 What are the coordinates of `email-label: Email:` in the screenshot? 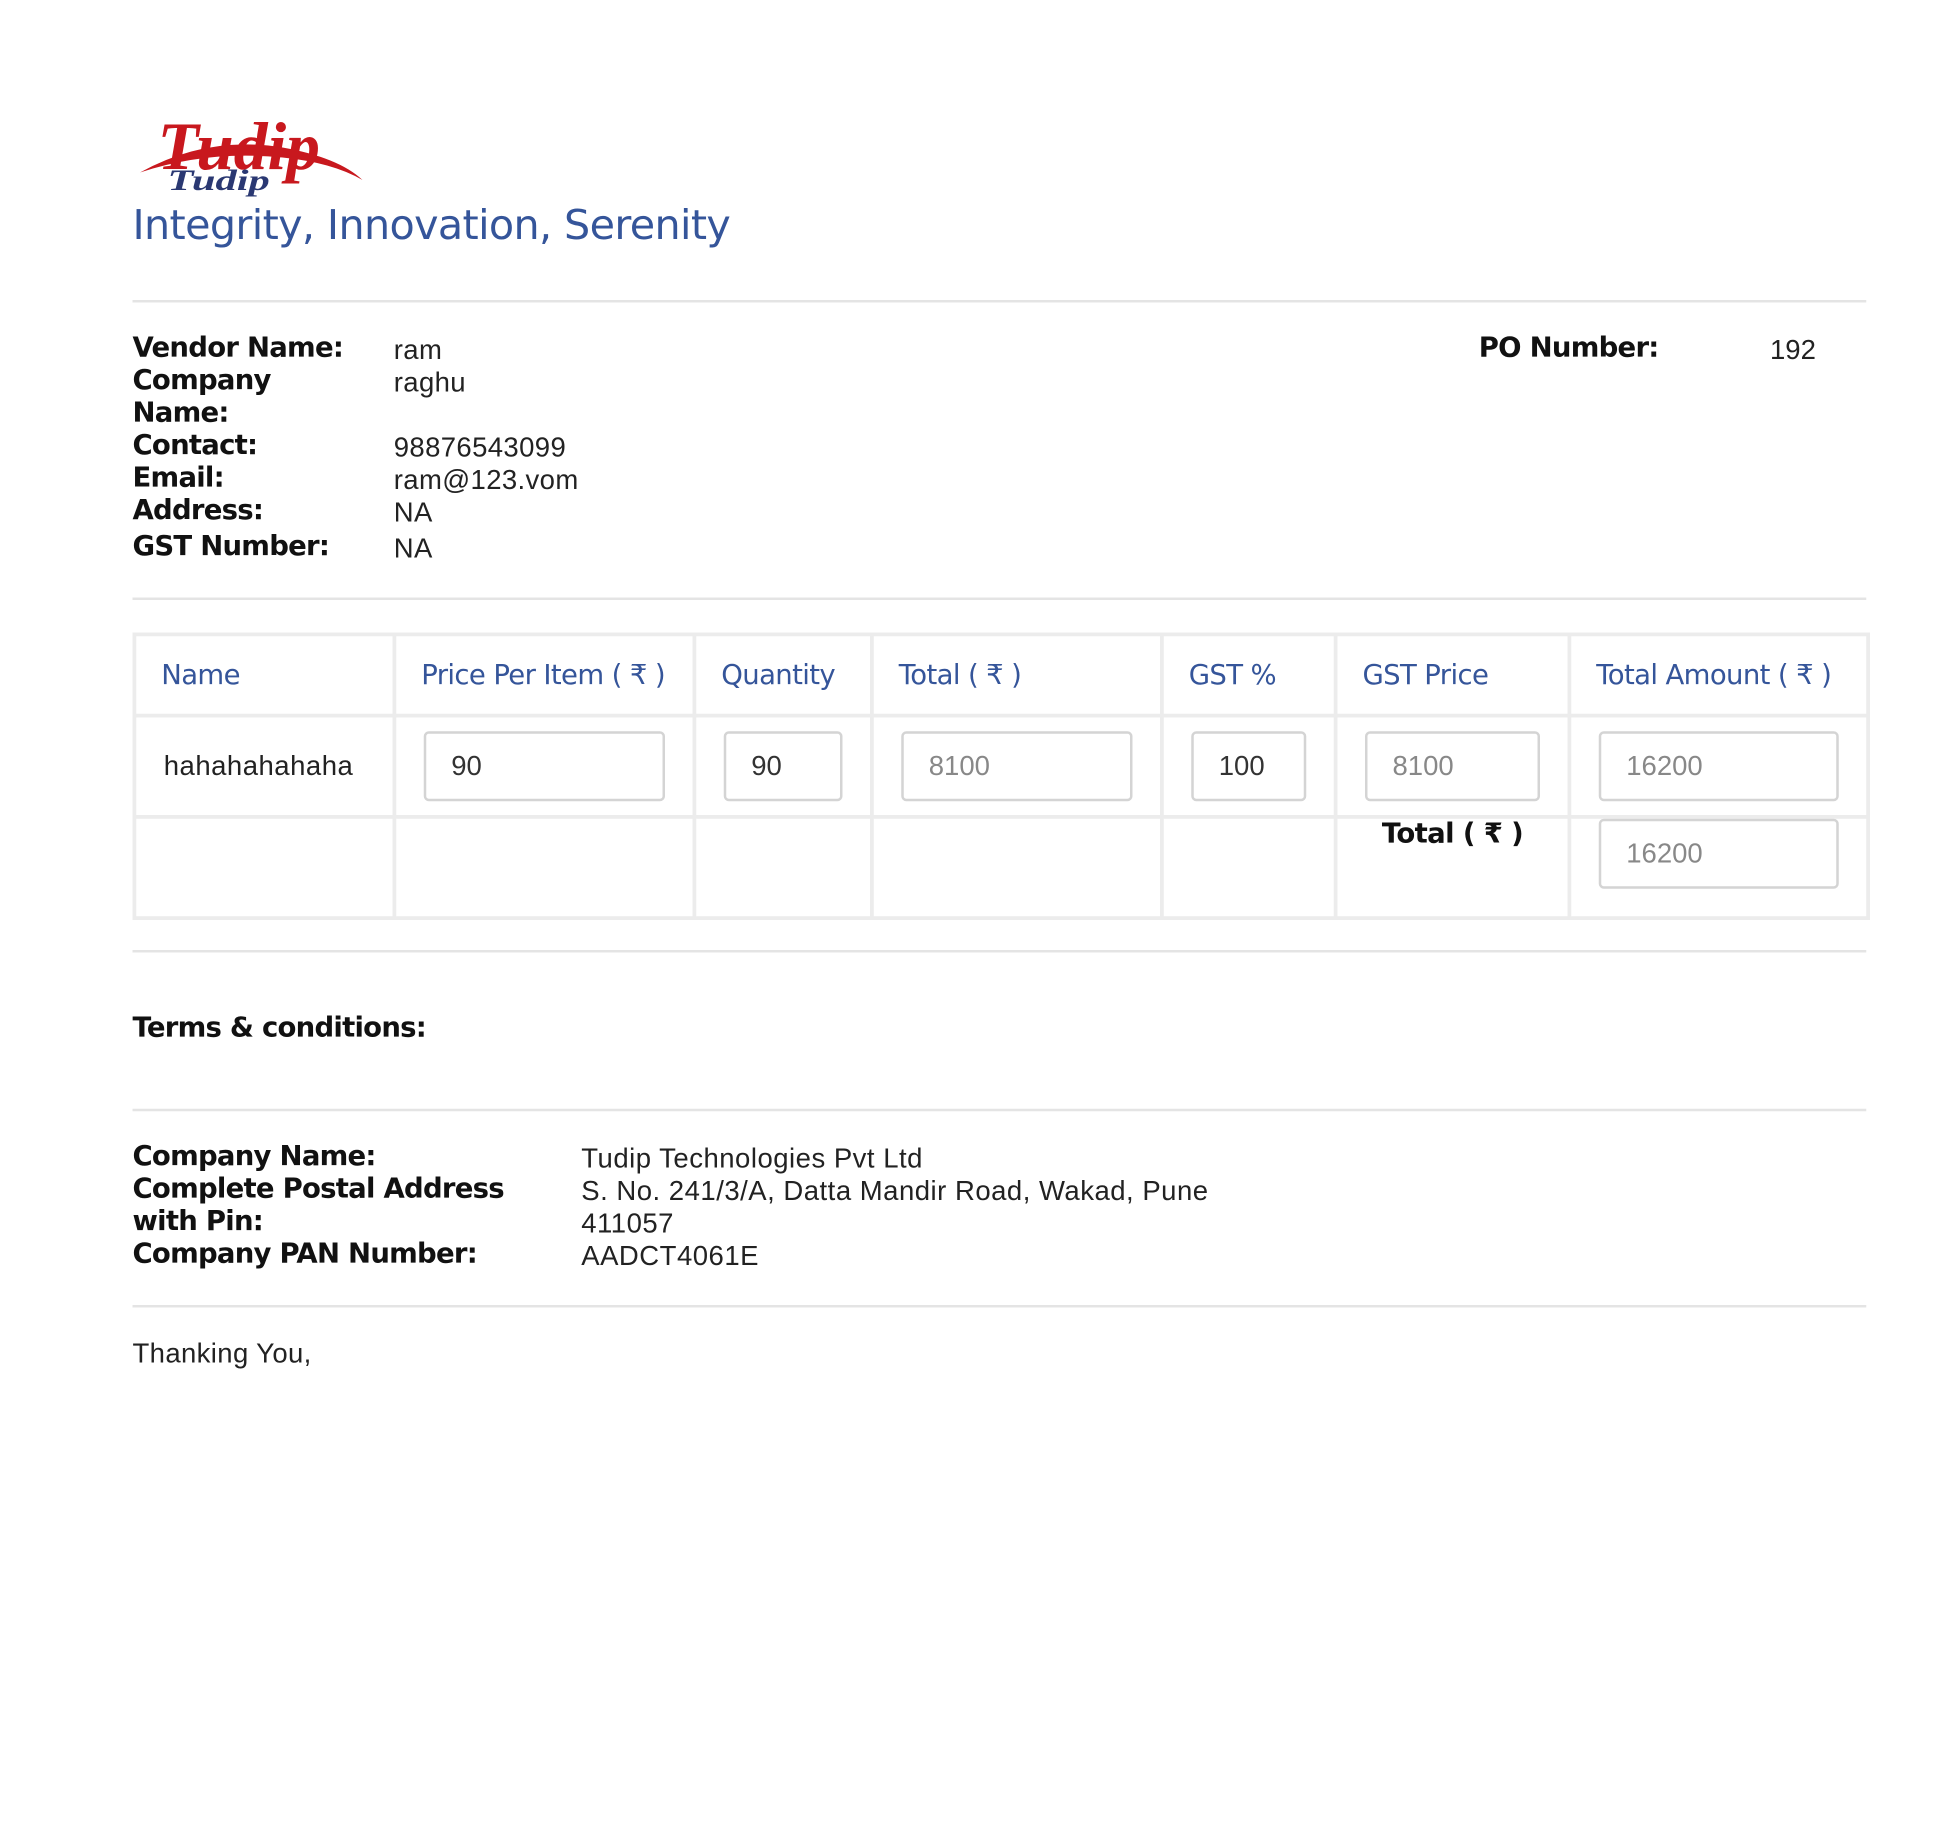 It's located at (178, 478).